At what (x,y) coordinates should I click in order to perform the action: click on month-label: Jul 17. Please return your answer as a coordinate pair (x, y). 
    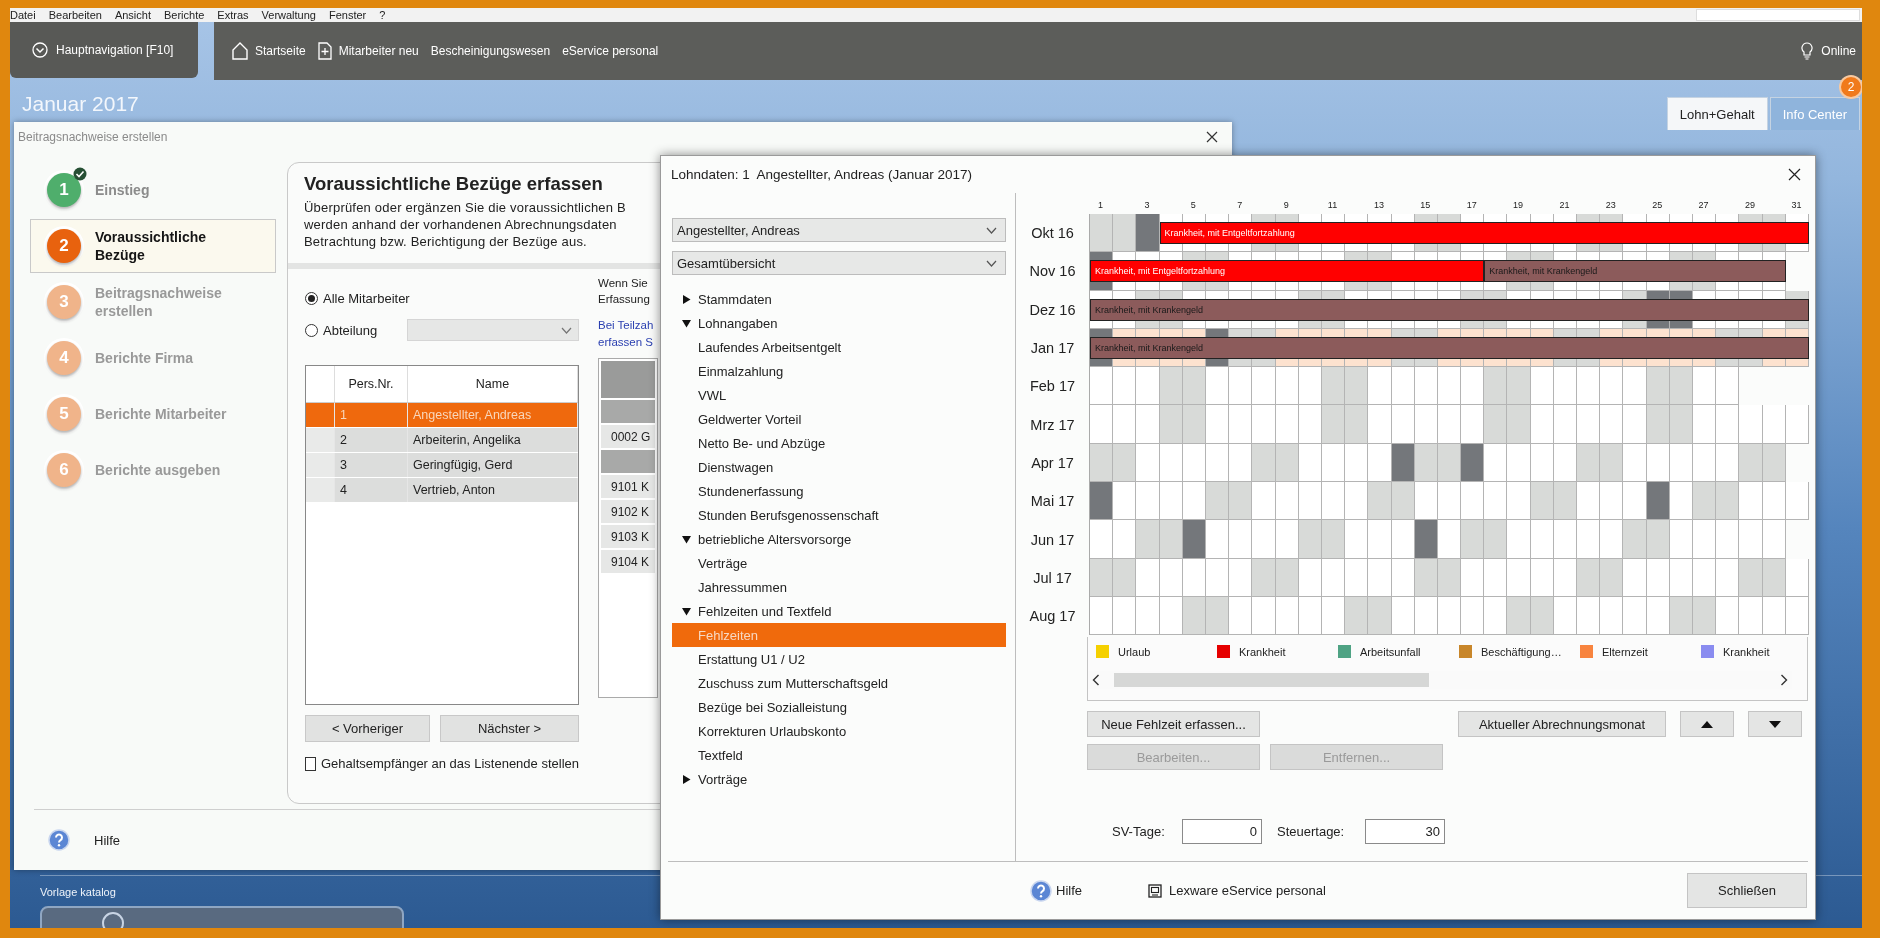
    Looking at the image, I should click on (1052, 578).